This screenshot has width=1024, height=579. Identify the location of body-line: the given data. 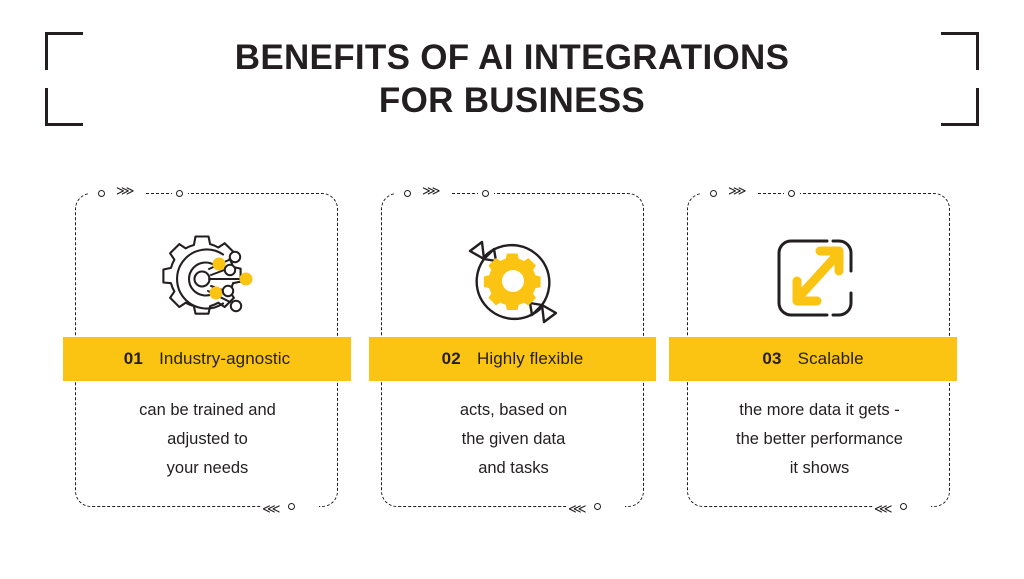
(513, 439).